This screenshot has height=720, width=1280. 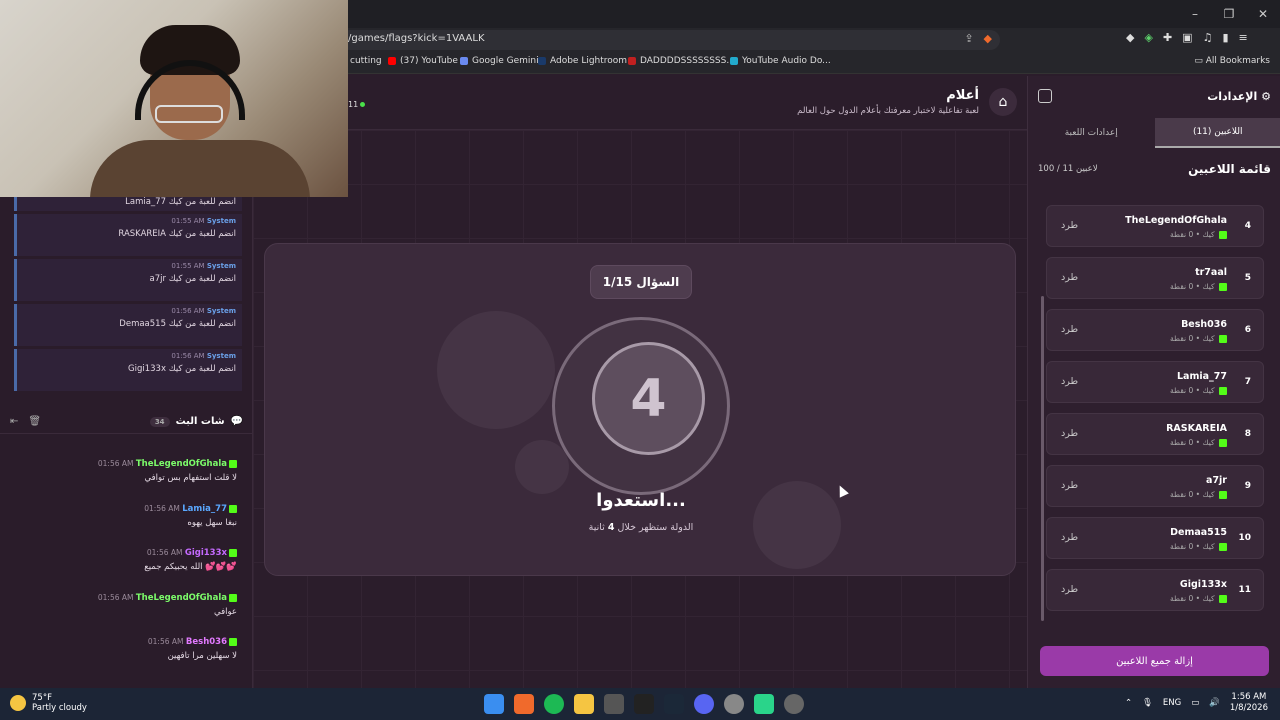 What do you see at coordinates (1045, 96) in the screenshot?
I see `collapse-panel-icon` at bounding box center [1045, 96].